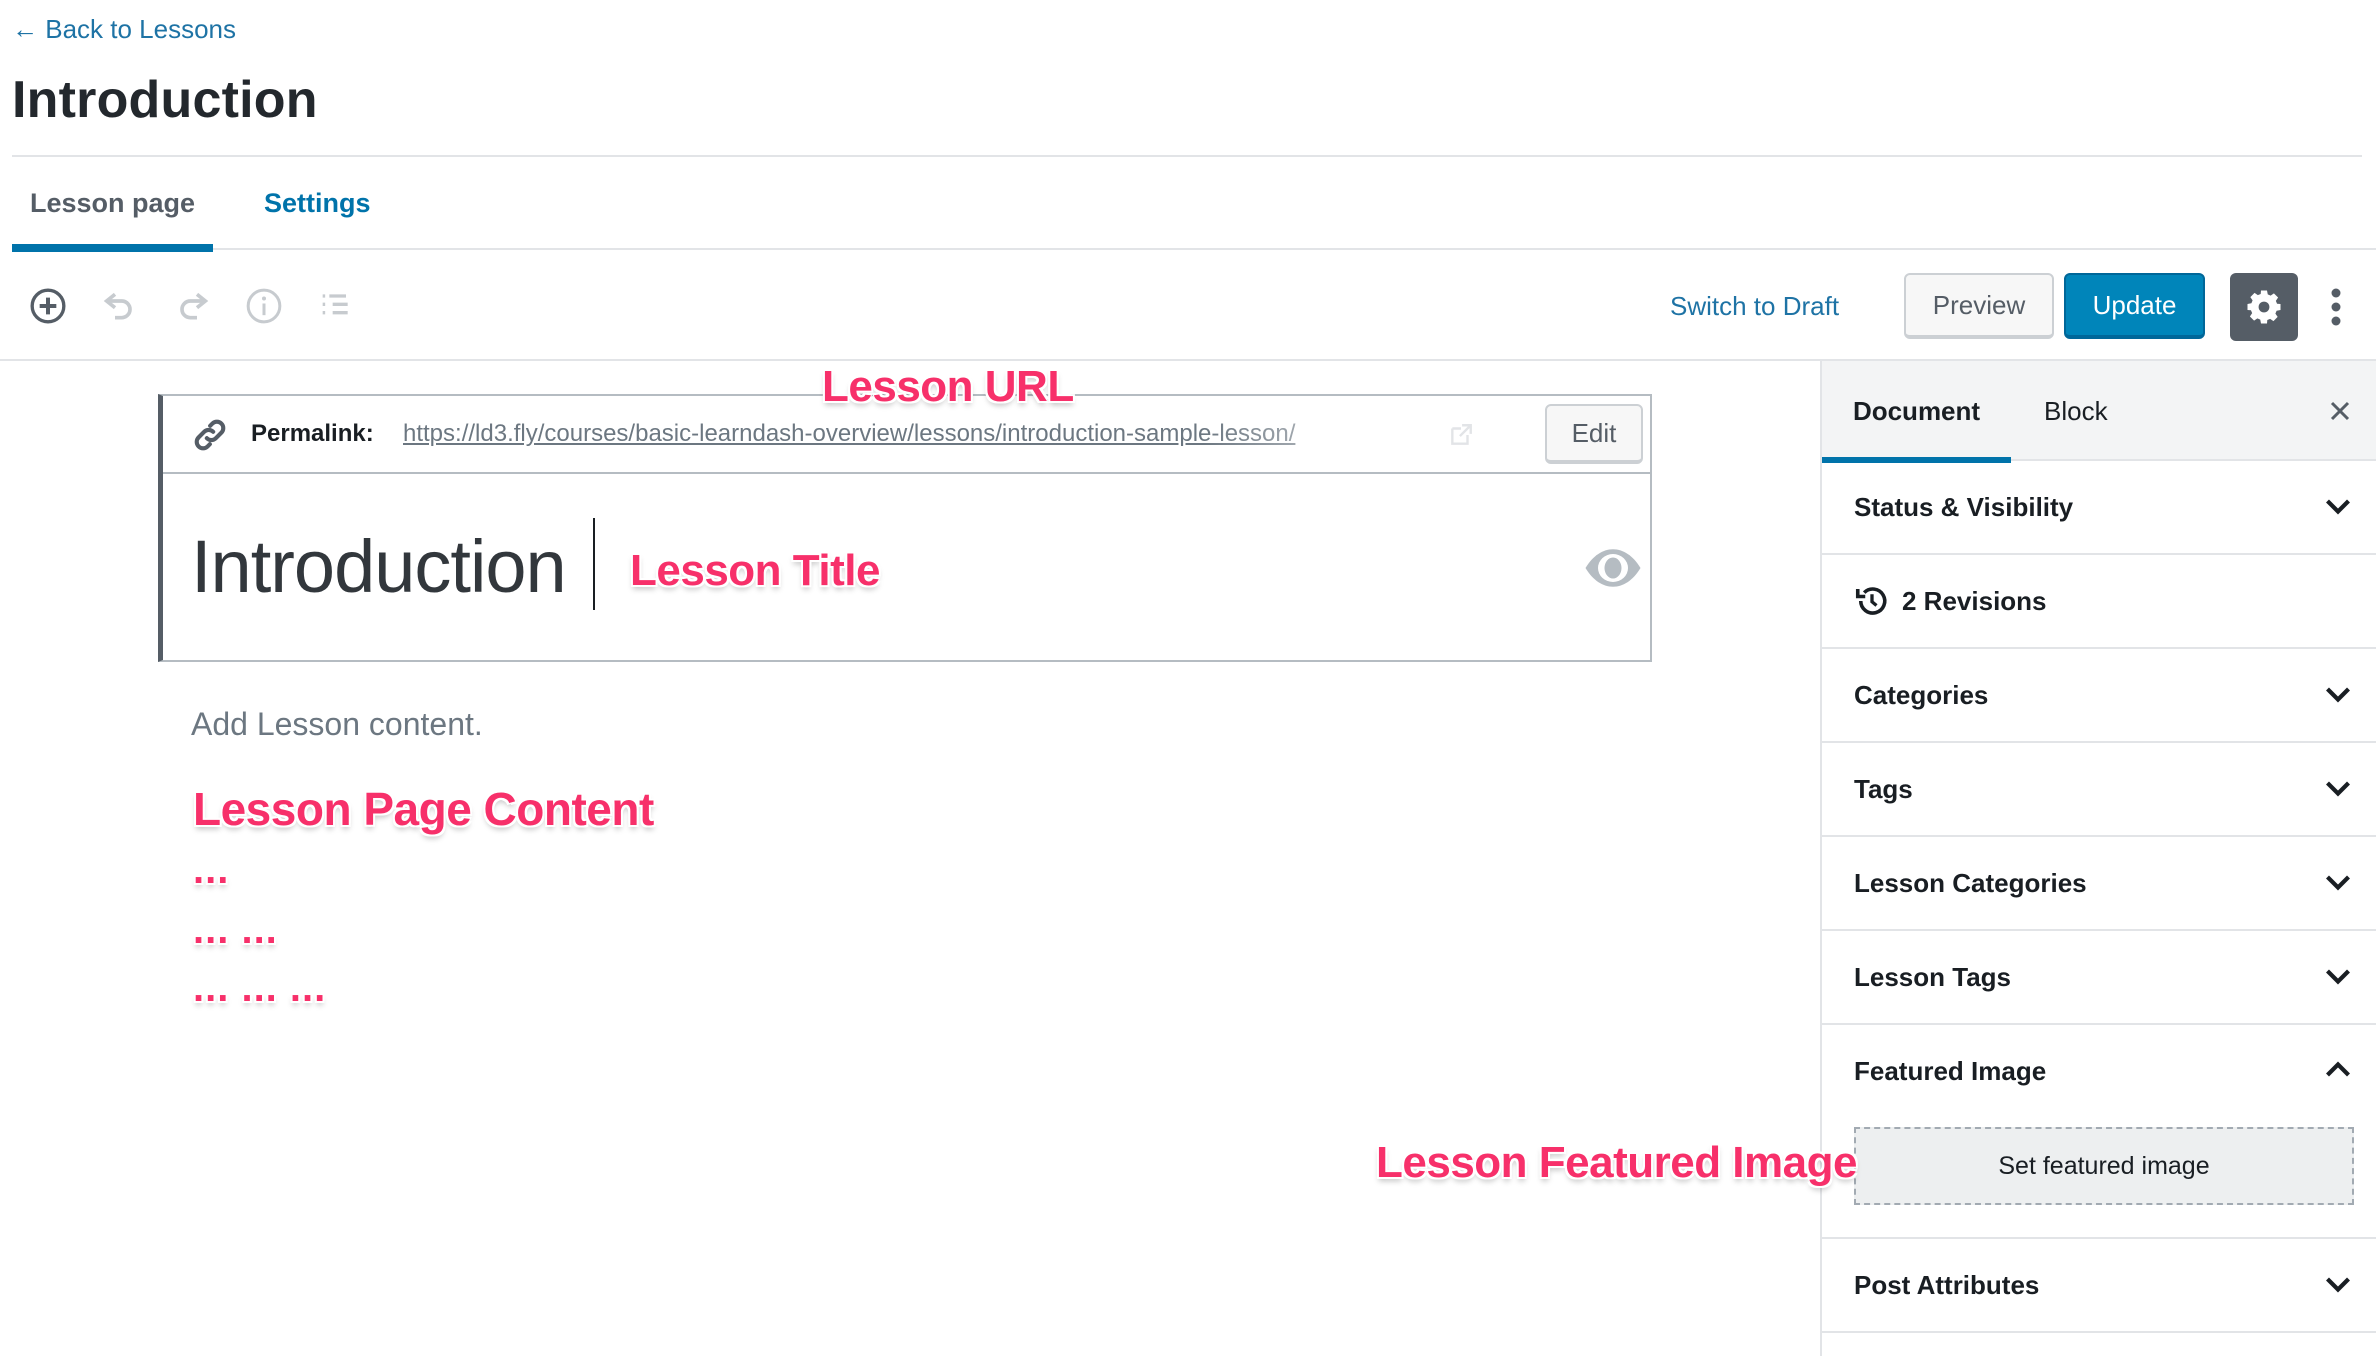 This screenshot has height=1356, width=2376. What do you see at coordinates (1461, 434) in the screenshot?
I see `external-link-icon` at bounding box center [1461, 434].